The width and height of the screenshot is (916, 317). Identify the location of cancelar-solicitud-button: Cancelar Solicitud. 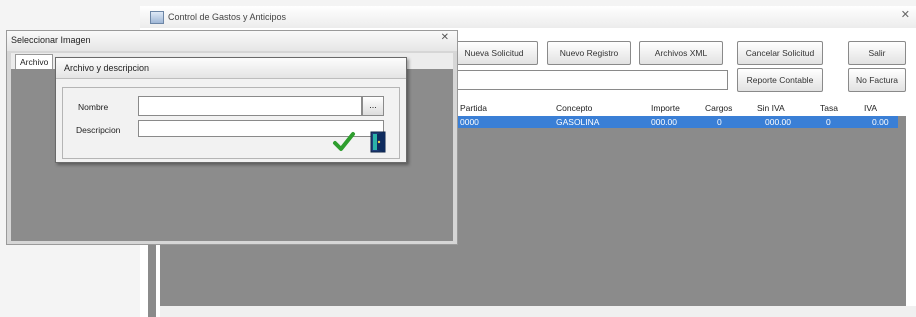
(780, 53).